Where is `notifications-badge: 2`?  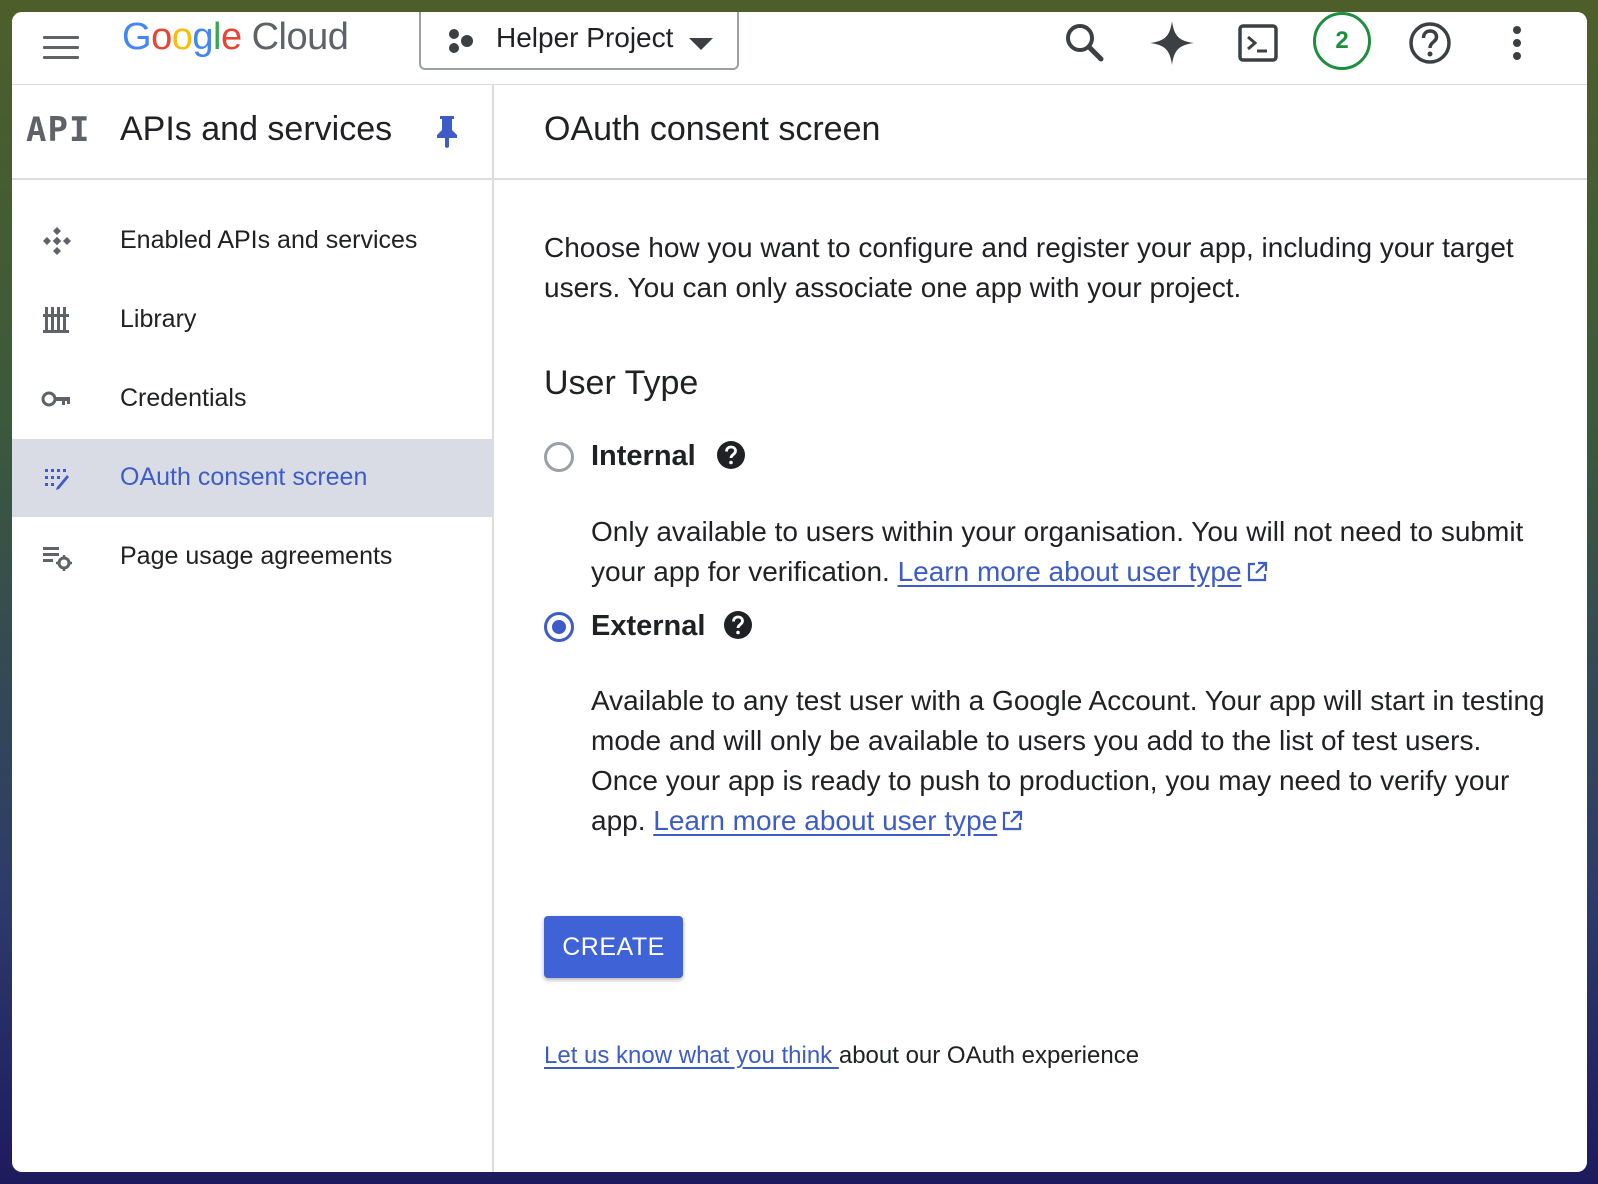
notifications-badge: 2 is located at coordinates (1342, 41).